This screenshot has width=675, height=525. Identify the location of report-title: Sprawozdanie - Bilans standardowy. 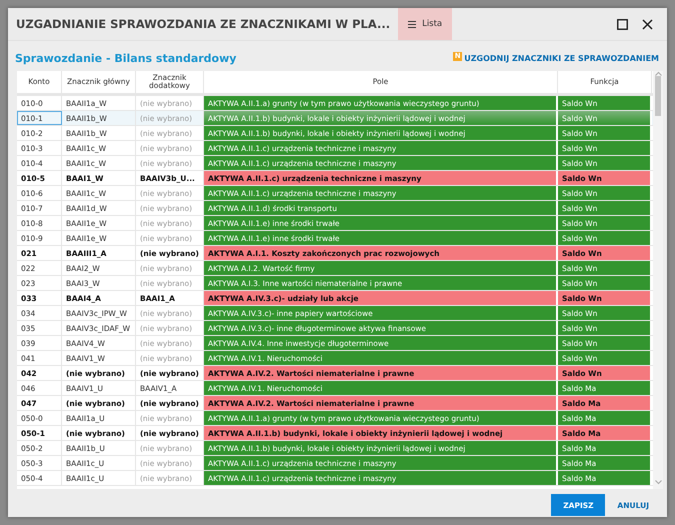
(125, 58).